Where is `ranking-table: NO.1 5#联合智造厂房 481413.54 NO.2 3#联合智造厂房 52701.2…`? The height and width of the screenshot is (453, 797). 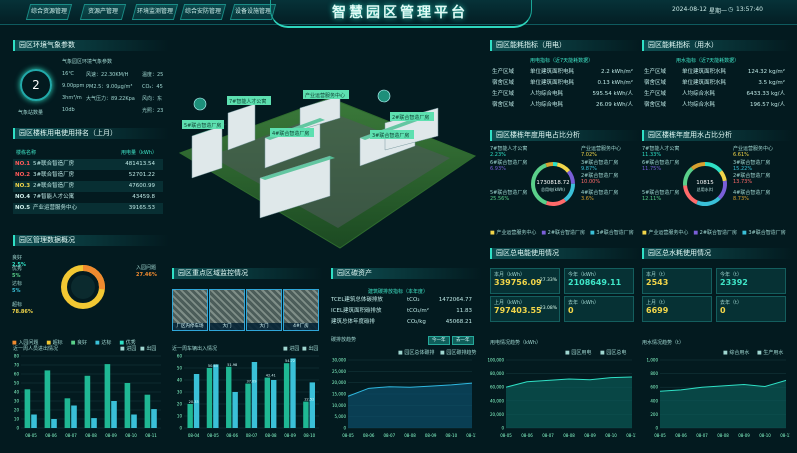
ranking-table: NO.1 5#联合智造厂房 481413.54 NO.2 3#联合智造厂房 52701.2… is located at coordinates (88, 186).